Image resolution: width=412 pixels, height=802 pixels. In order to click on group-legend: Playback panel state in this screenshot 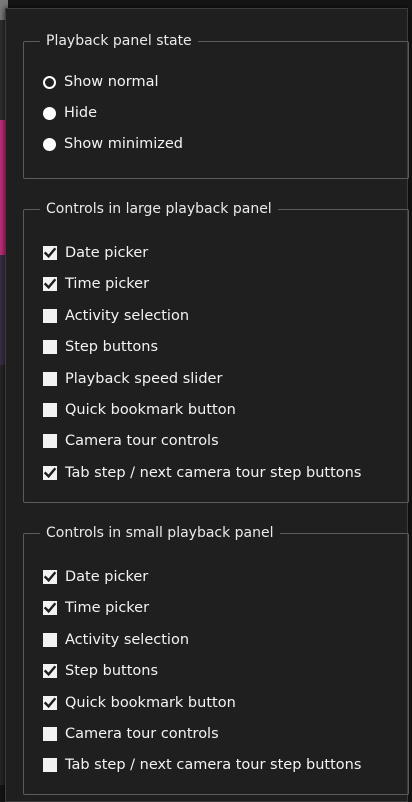, I will do `click(119, 41)`.